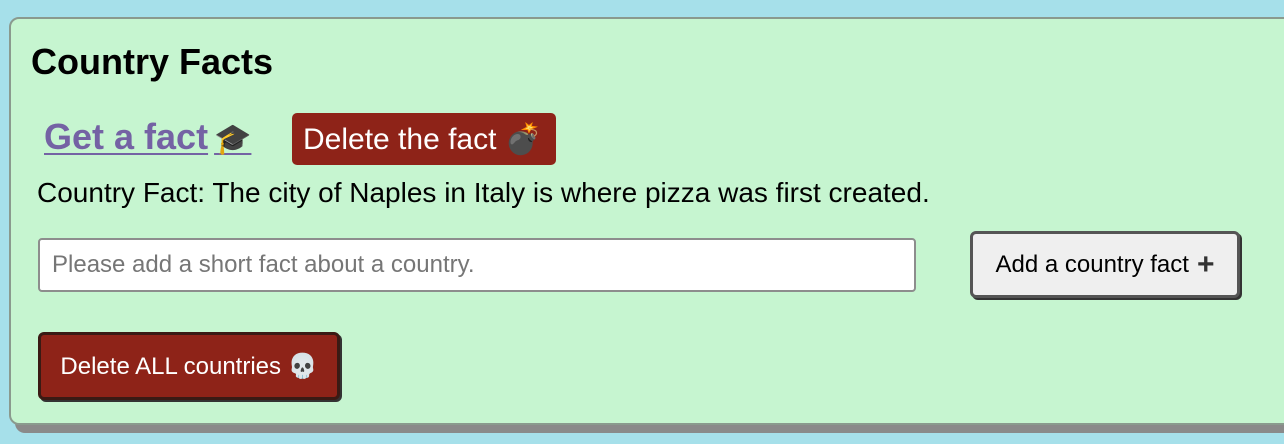 Image resolution: width=1284 pixels, height=444 pixels. Describe the element at coordinates (400, 139) in the screenshot. I see `delete-fact-label: Delete the fact` at that location.